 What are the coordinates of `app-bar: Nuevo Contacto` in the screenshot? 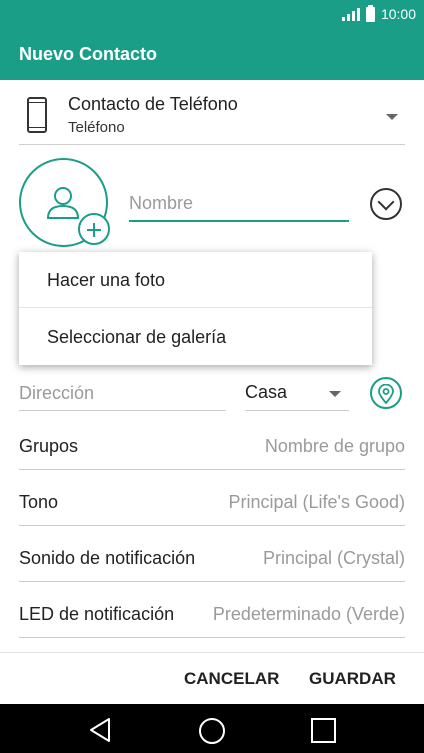 It's located at (212, 55).